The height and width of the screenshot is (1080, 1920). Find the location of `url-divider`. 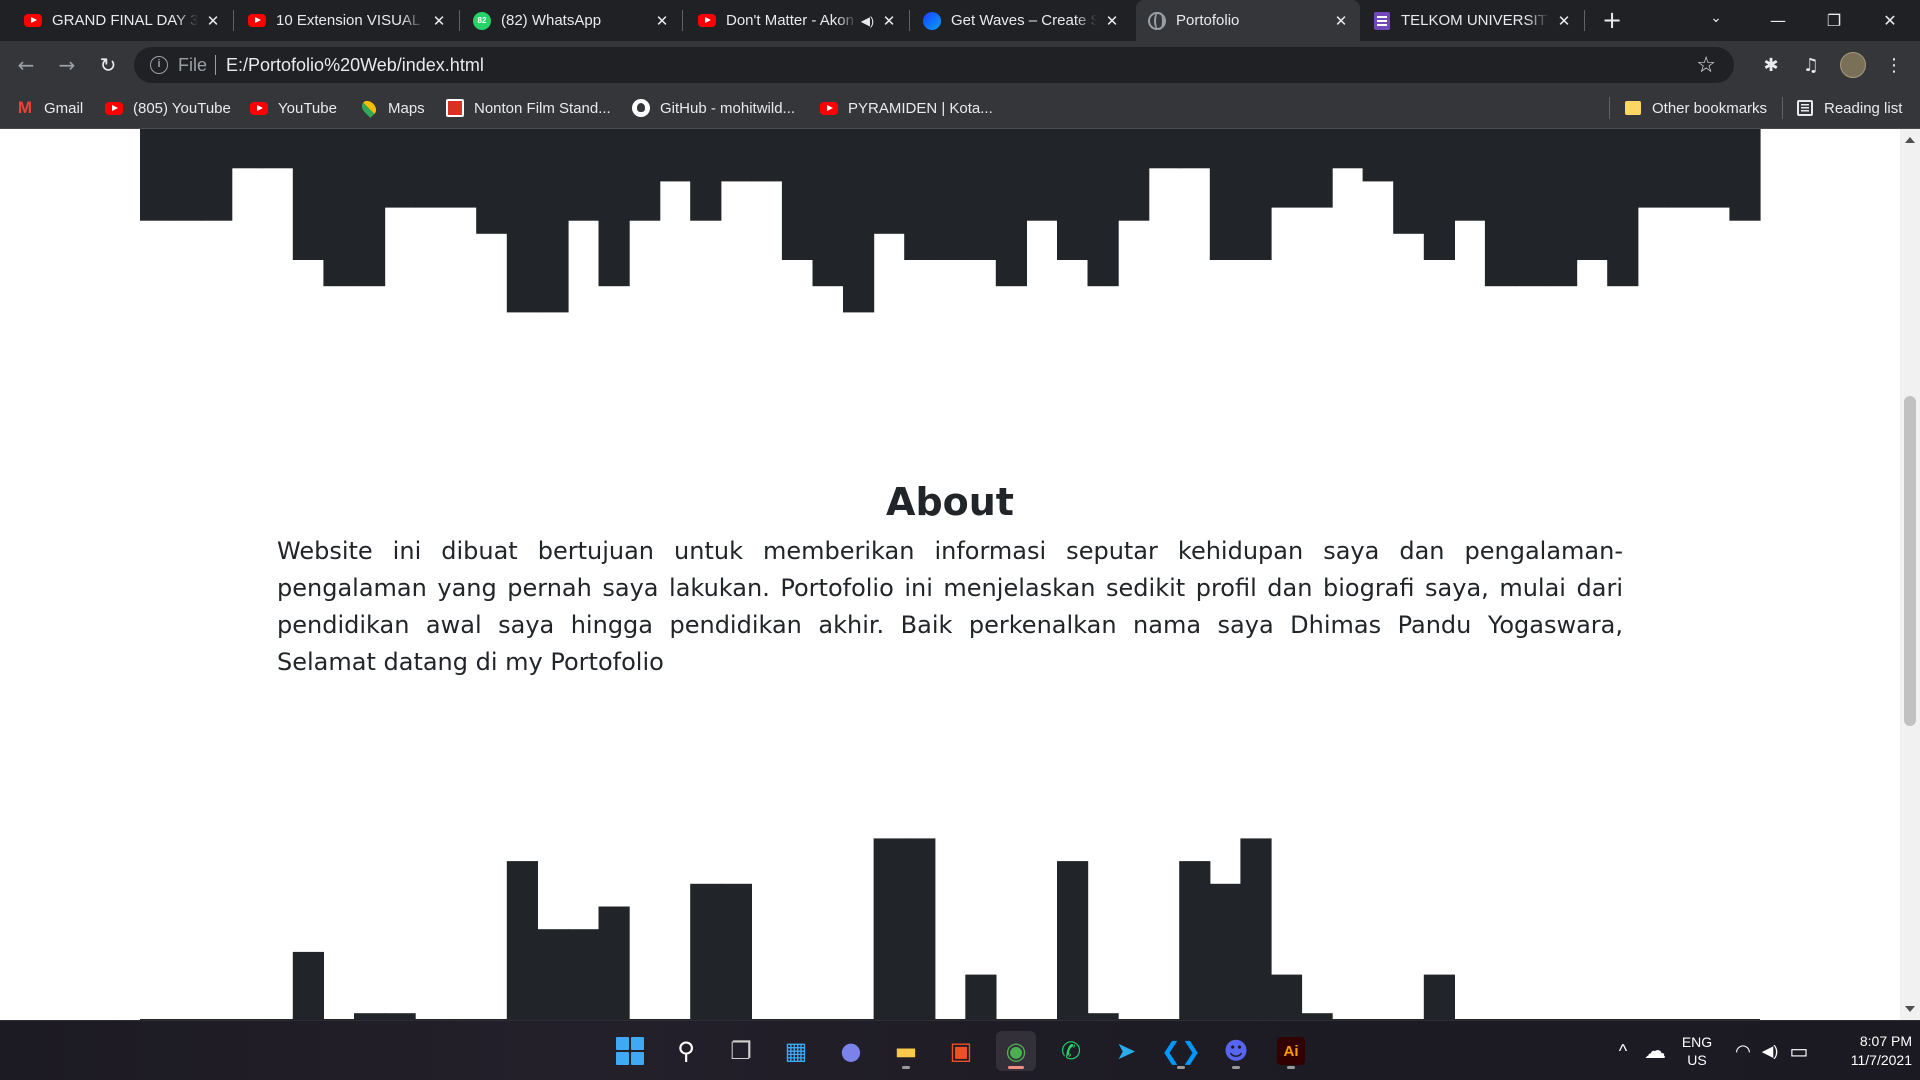

url-divider is located at coordinates (216, 65).